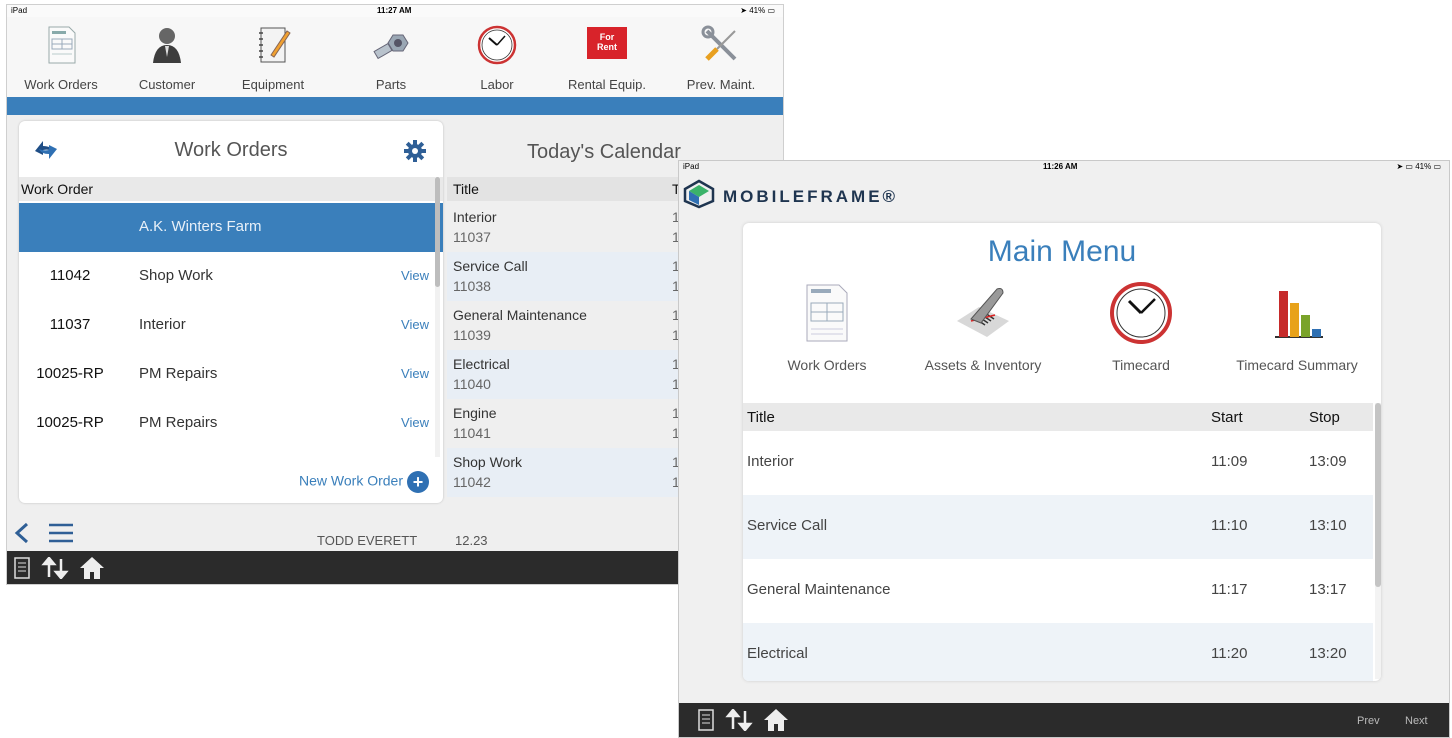  Describe the element at coordinates (757, 10) in the screenshot. I see `battery-level: ➤ 41% ▭` at that location.